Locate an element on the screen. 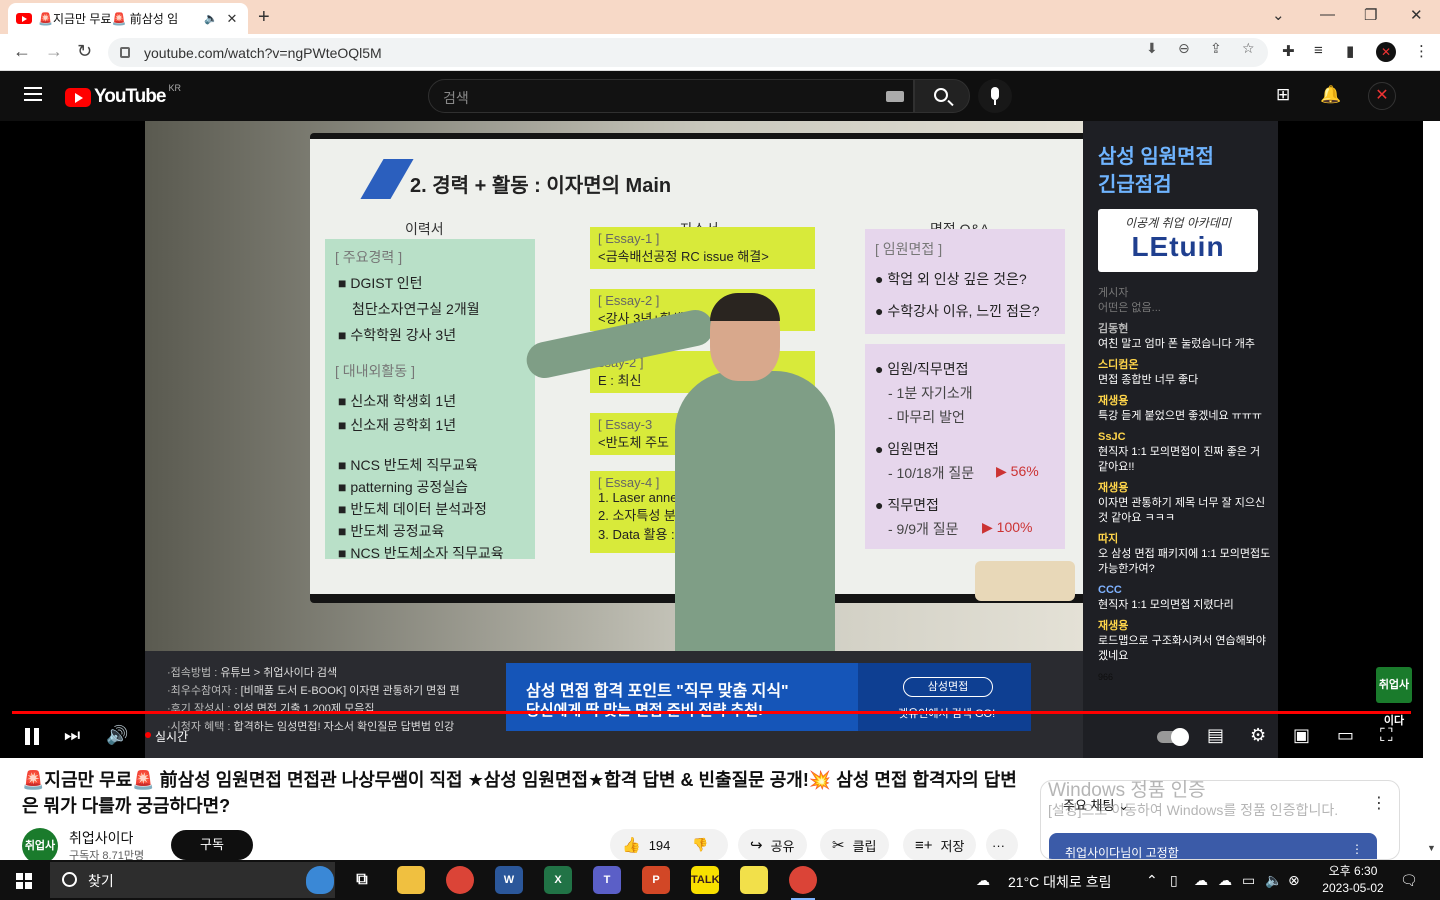 This screenshot has width=1440, height=900. hamburger-menu-icon is located at coordinates (33, 94).